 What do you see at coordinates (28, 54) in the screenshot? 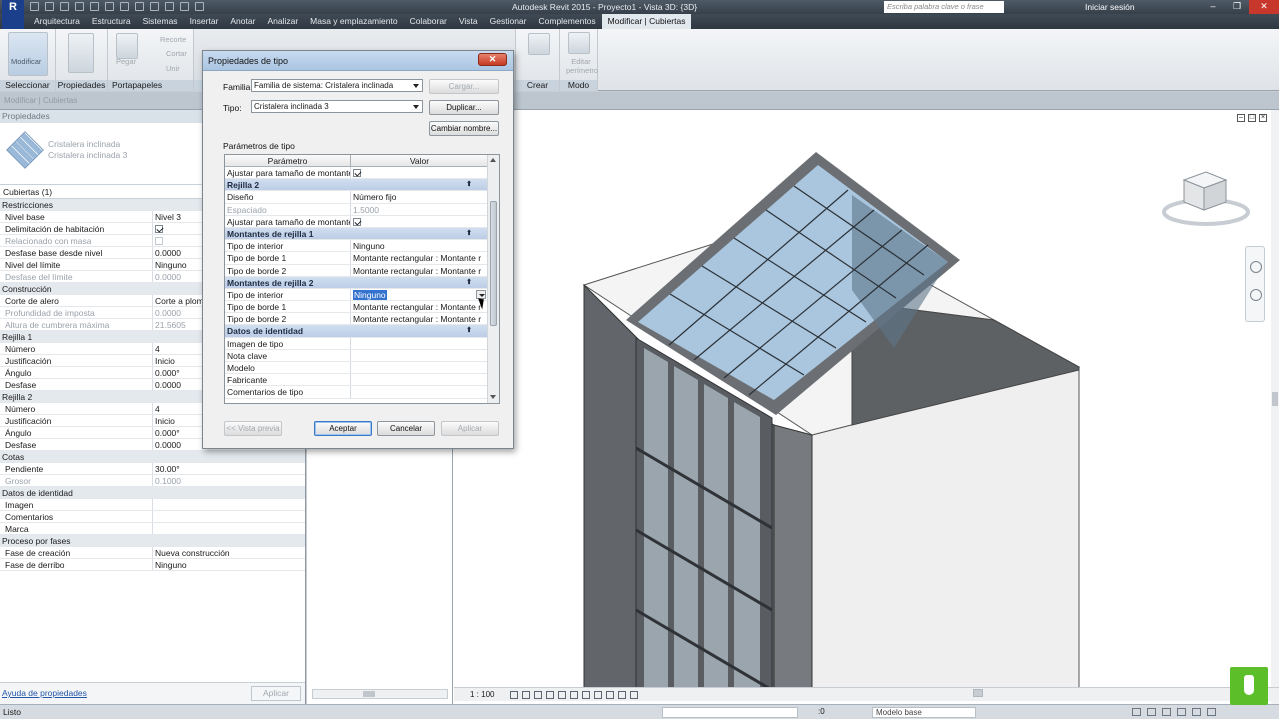
I see `modify-button` at bounding box center [28, 54].